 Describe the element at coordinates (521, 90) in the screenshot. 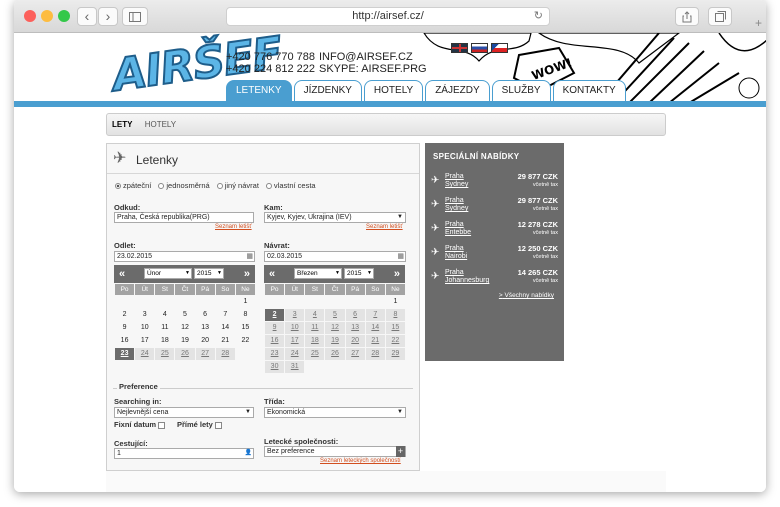

I see `tab-sluzby: SLUŽBY` at that location.